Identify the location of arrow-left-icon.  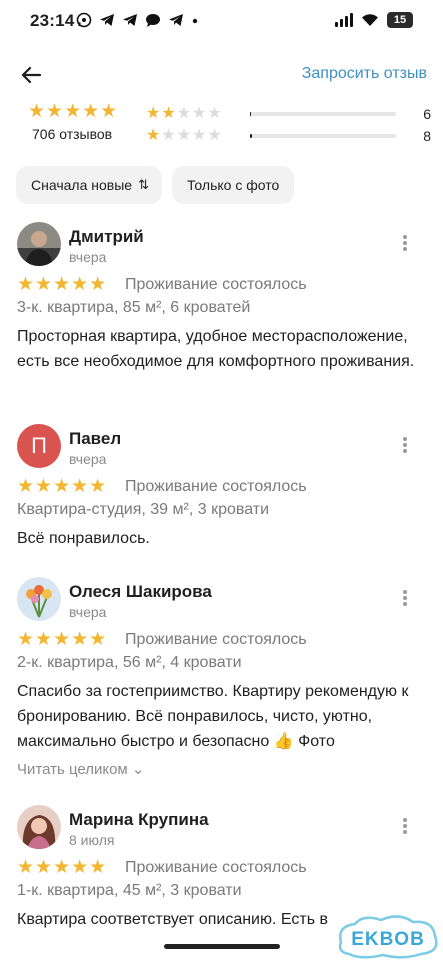
(31, 75).